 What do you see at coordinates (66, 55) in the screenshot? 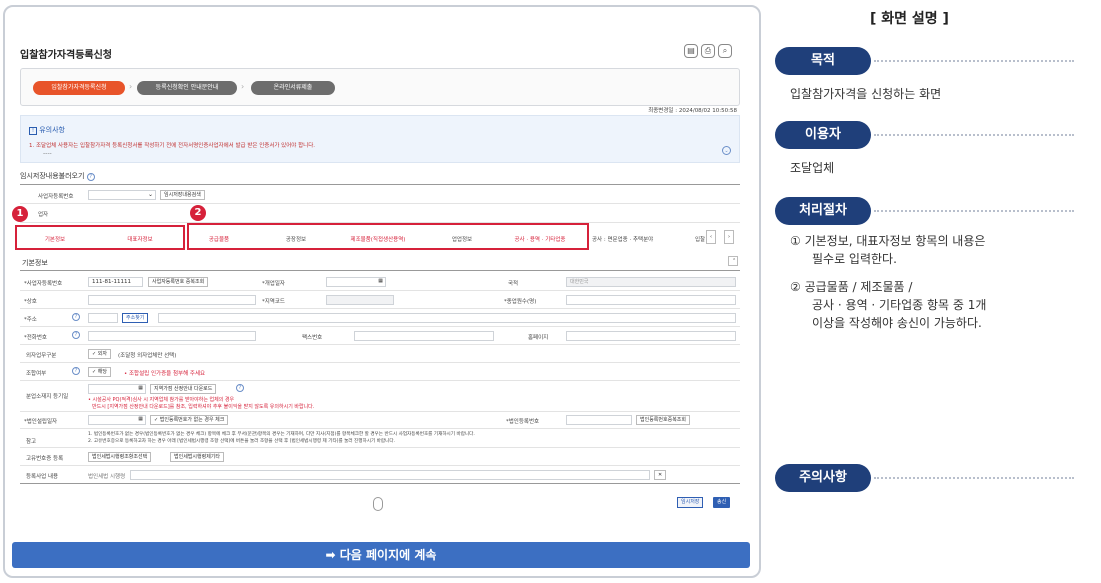
I see `page-title: 입찰참가자격등록신청` at bounding box center [66, 55].